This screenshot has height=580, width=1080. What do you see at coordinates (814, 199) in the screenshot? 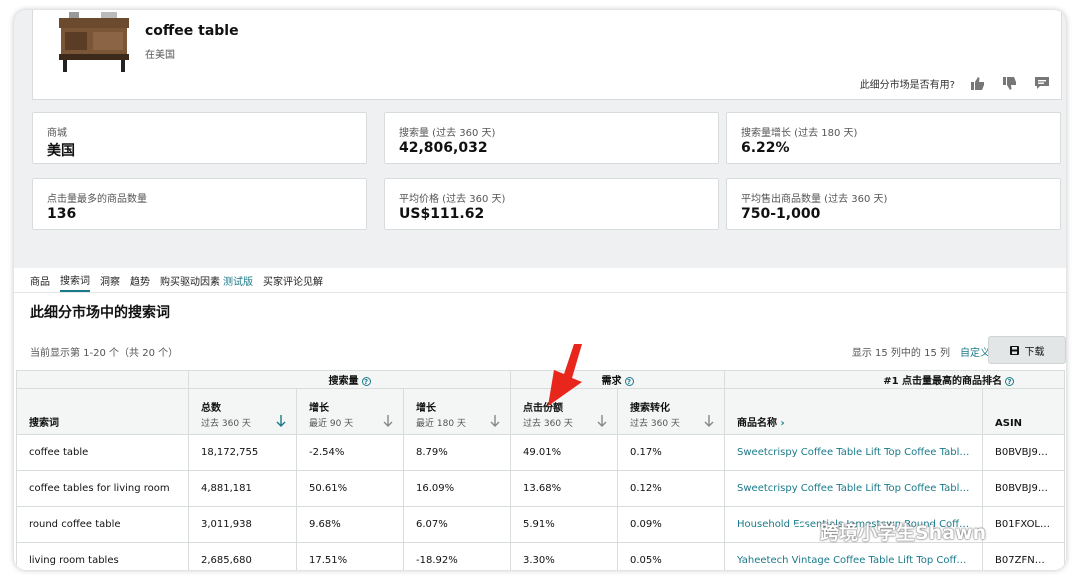
I see `metric-label: 平均售出商品数量 (过去 360 天)` at bounding box center [814, 199].